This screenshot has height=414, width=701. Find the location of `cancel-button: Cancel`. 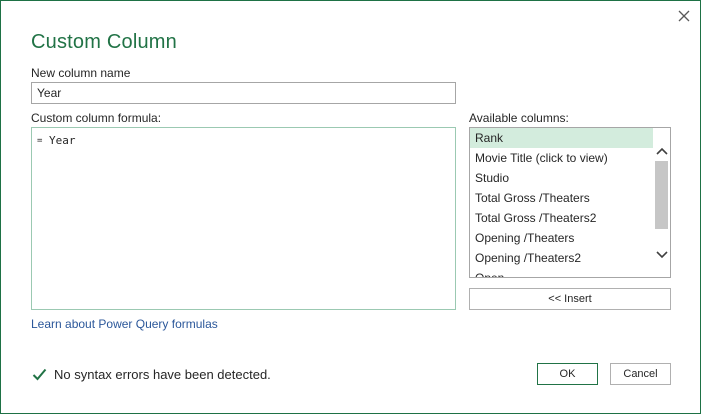

cancel-button: Cancel is located at coordinates (640, 374).